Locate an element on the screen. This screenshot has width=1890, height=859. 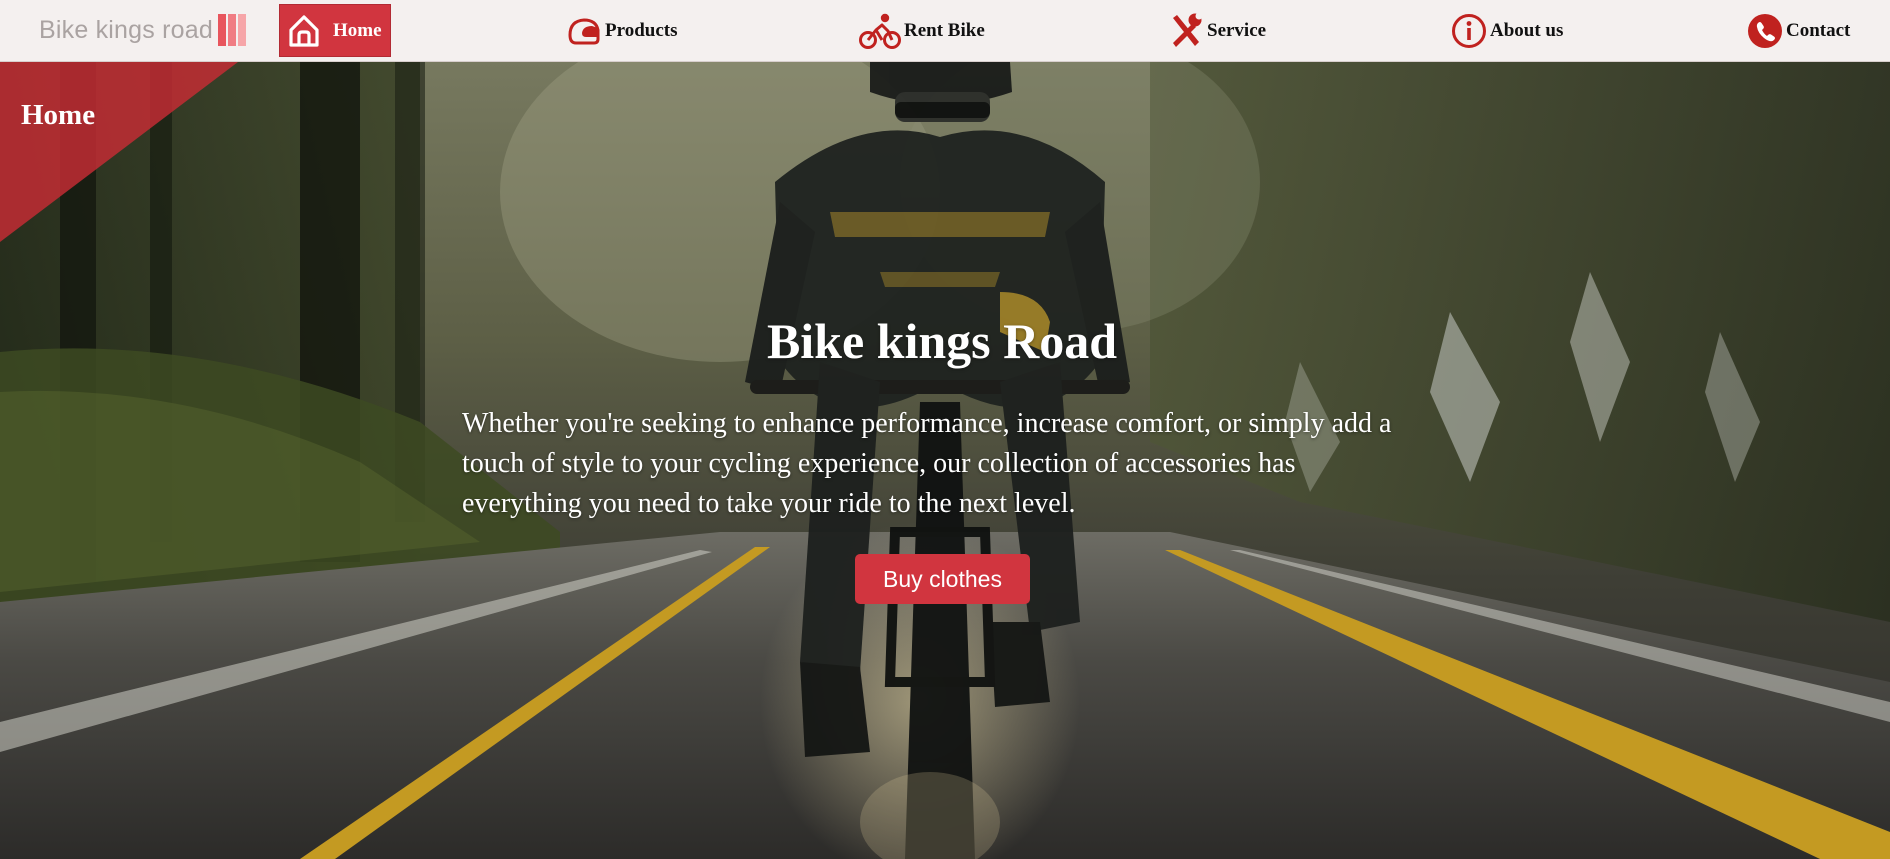
nav-item-products: Products is located at coordinates (621, 30).